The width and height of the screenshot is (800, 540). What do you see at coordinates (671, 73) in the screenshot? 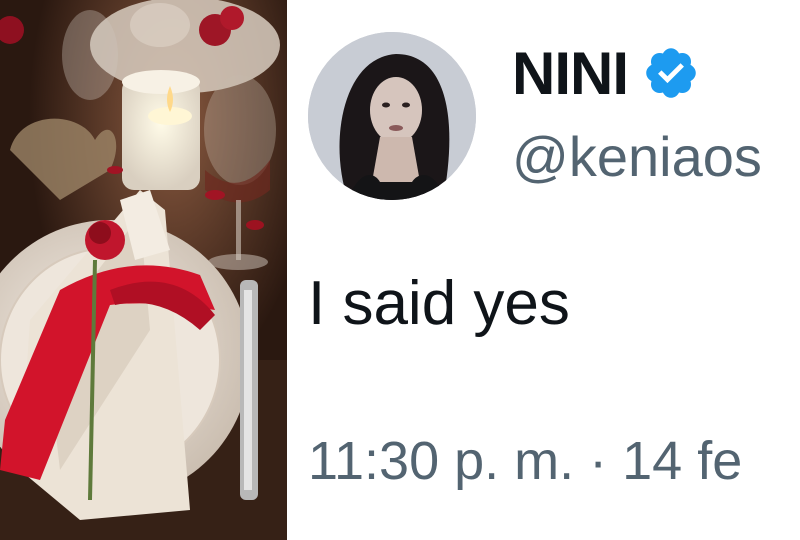
I see `verified-badge-icon` at bounding box center [671, 73].